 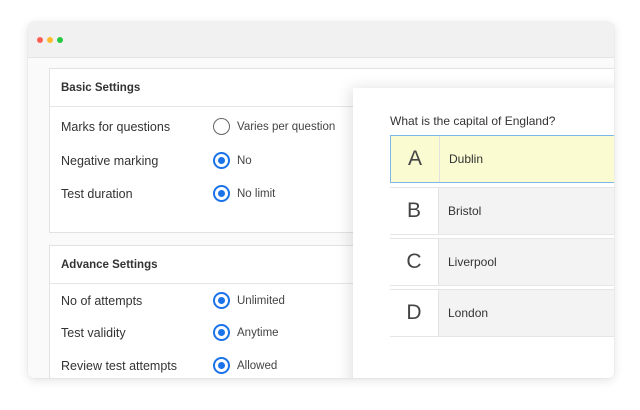 What do you see at coordinates (60, 40) in the screenshot?
I see `maximize-window-button` at bounding box center [60, 40].